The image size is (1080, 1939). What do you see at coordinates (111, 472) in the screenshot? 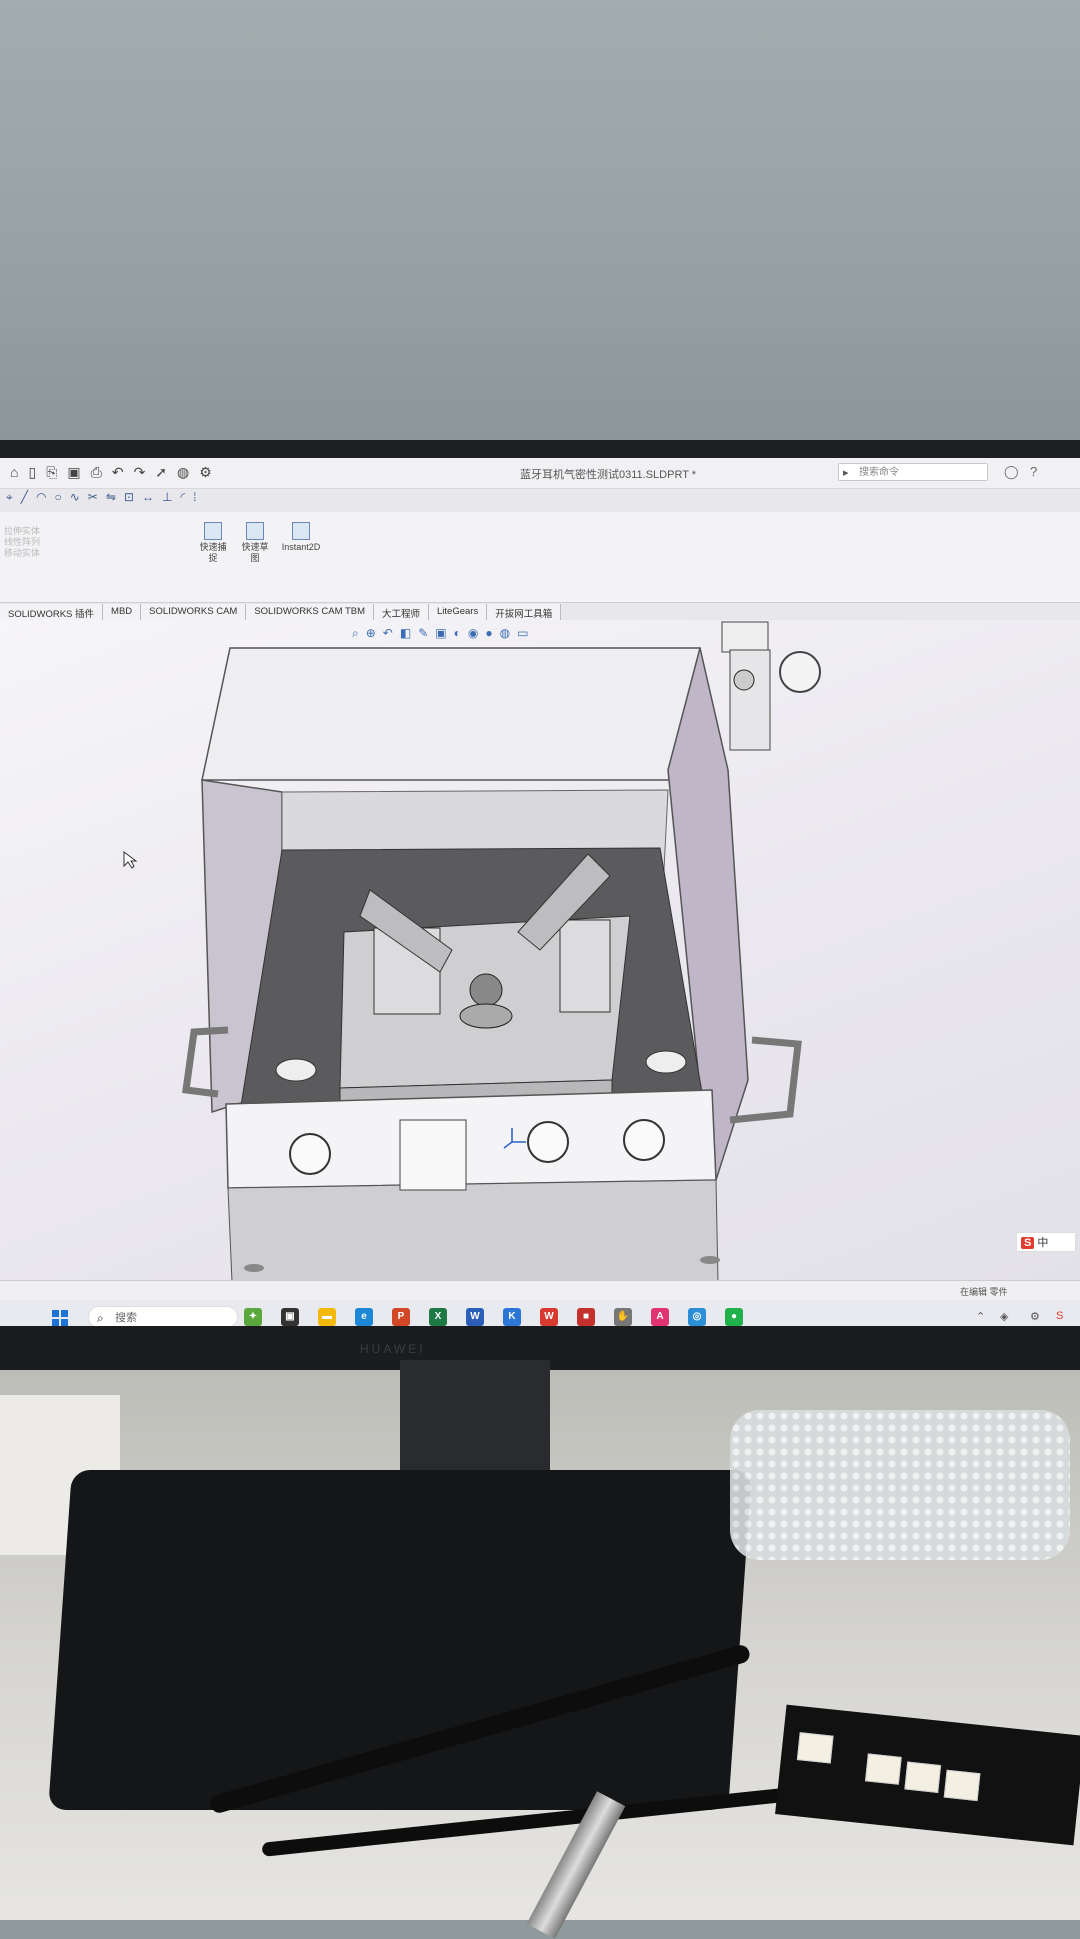
I see `quick-access-toolbar: ⌂ ▯ ⎘ ▣ ⎙ ↶ ↷ ➚ ◍ ⚙` at bounding box center [111, 472].